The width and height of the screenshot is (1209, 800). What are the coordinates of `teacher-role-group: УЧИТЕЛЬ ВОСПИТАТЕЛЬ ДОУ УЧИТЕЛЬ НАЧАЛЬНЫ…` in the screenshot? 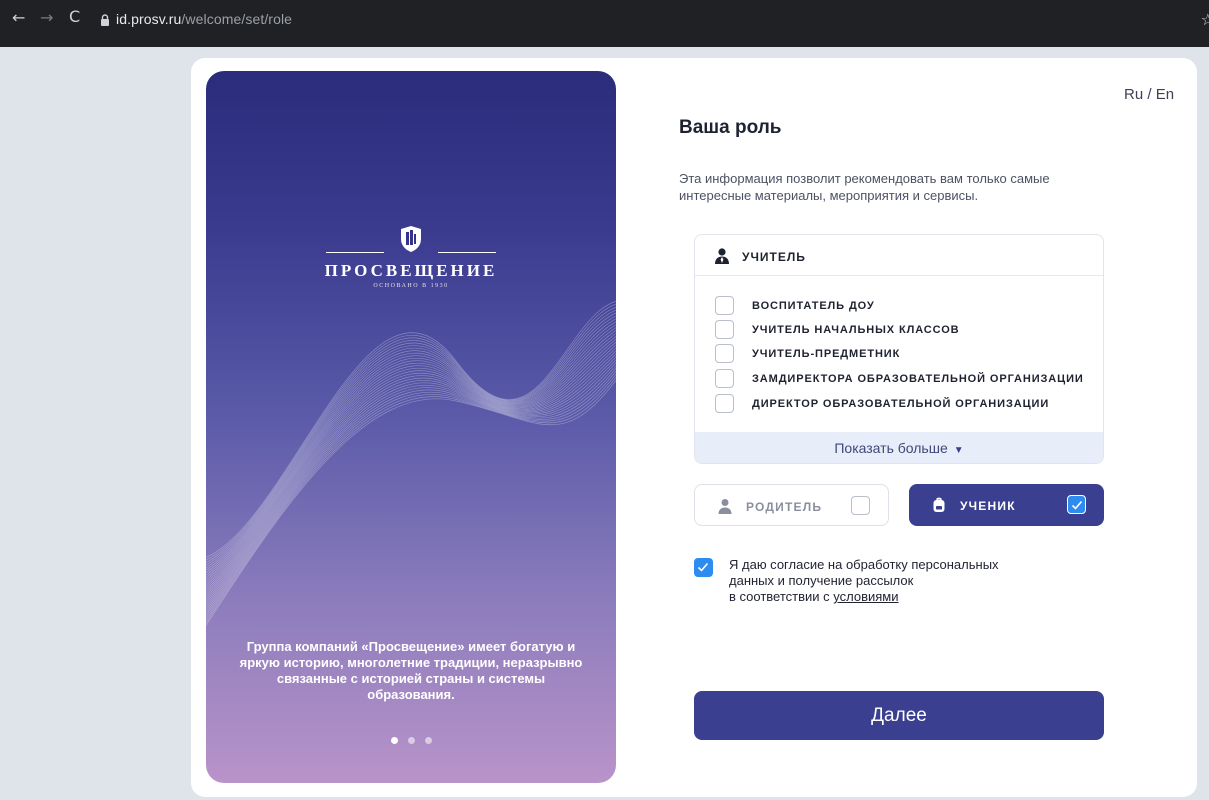 It's located at (899, 349).